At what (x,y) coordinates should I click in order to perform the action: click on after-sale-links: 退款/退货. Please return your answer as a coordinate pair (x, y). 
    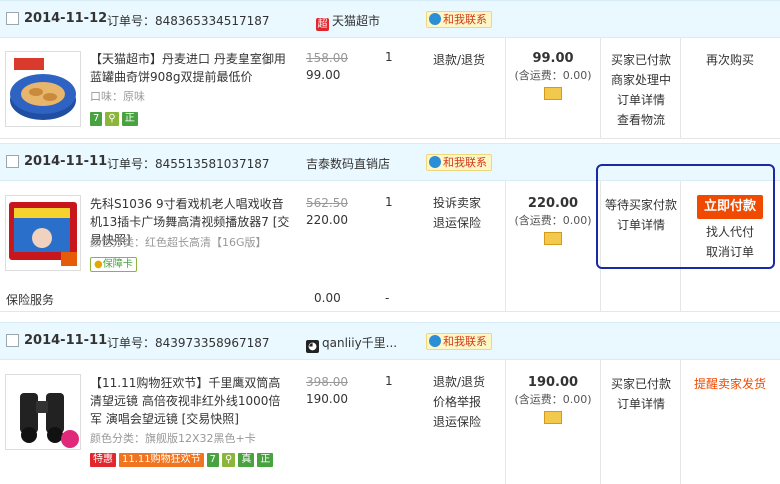
    Looking at the image, I should click on (459, 60).